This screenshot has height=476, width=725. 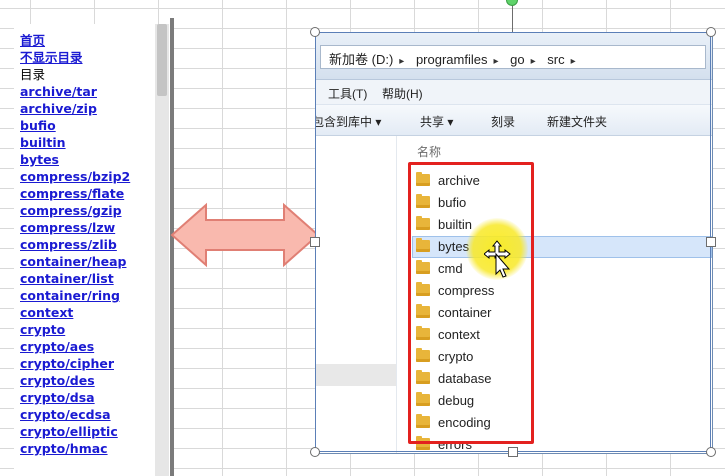 I want to click on column-header-name: 名称, so click(x=429, y=151).